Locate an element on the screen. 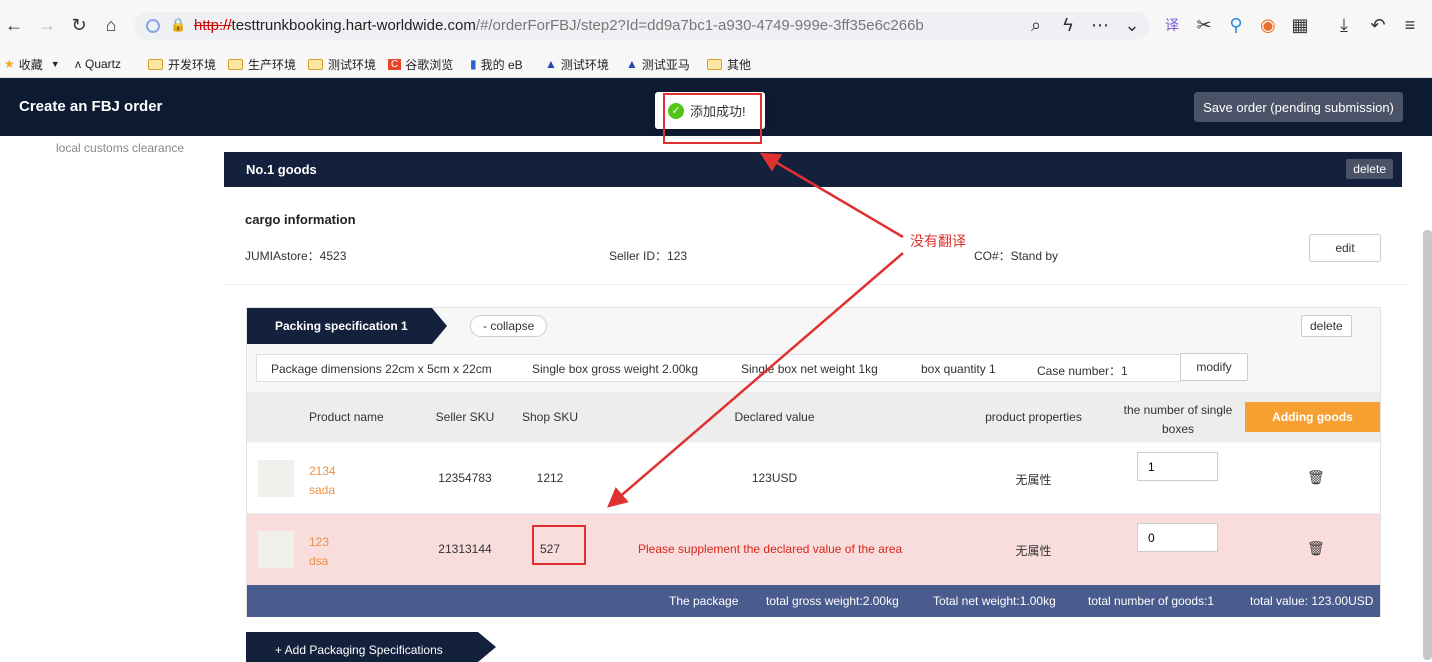 Image resolution: width=1432 pixels, height=662 pixels. arrow-to-toast is located at coordinates (831, 195).